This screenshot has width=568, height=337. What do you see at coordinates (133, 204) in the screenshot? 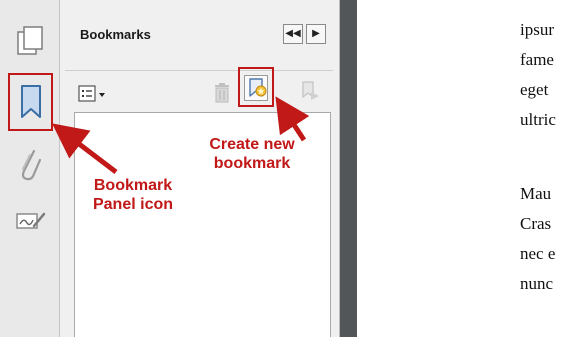
I see `annotation-line: Panel icon` at bounding box center [133, 204].